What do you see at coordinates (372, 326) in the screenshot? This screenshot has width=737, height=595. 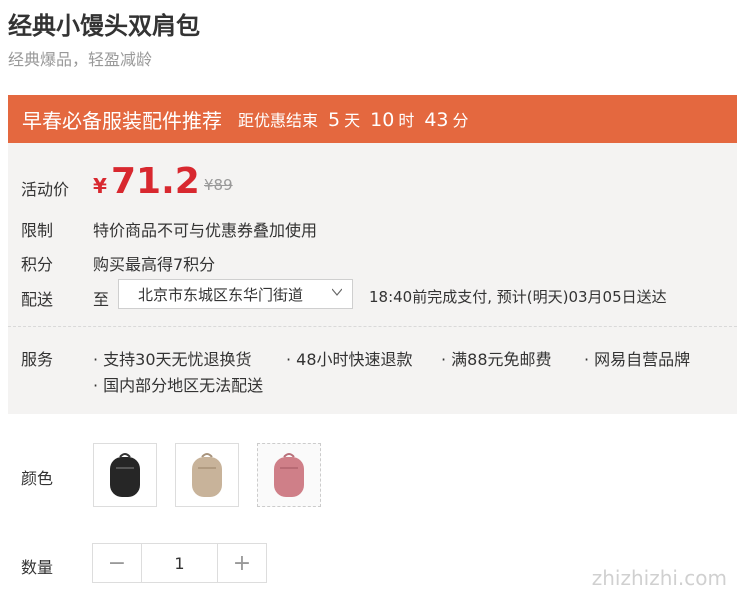 I see `divider` at bounding box center [372, 326].